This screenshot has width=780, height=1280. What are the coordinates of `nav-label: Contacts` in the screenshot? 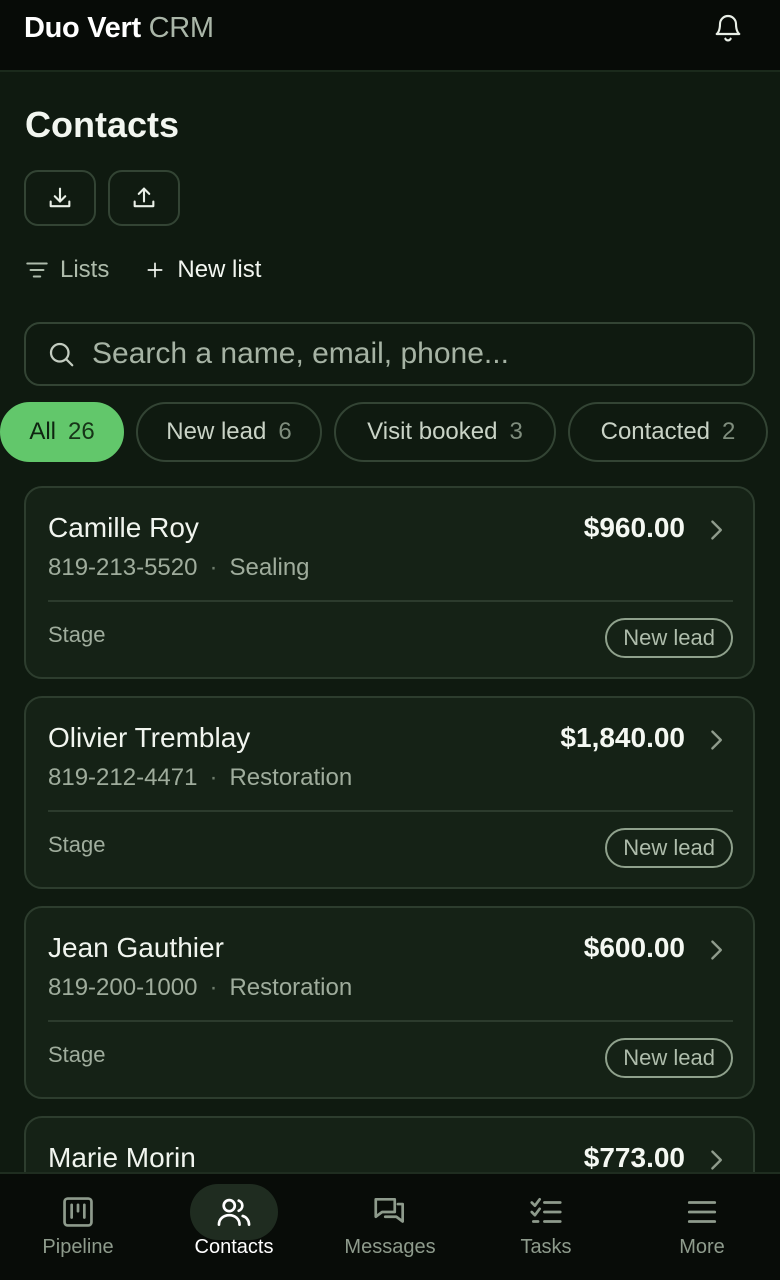 It's located at (234, 1247).